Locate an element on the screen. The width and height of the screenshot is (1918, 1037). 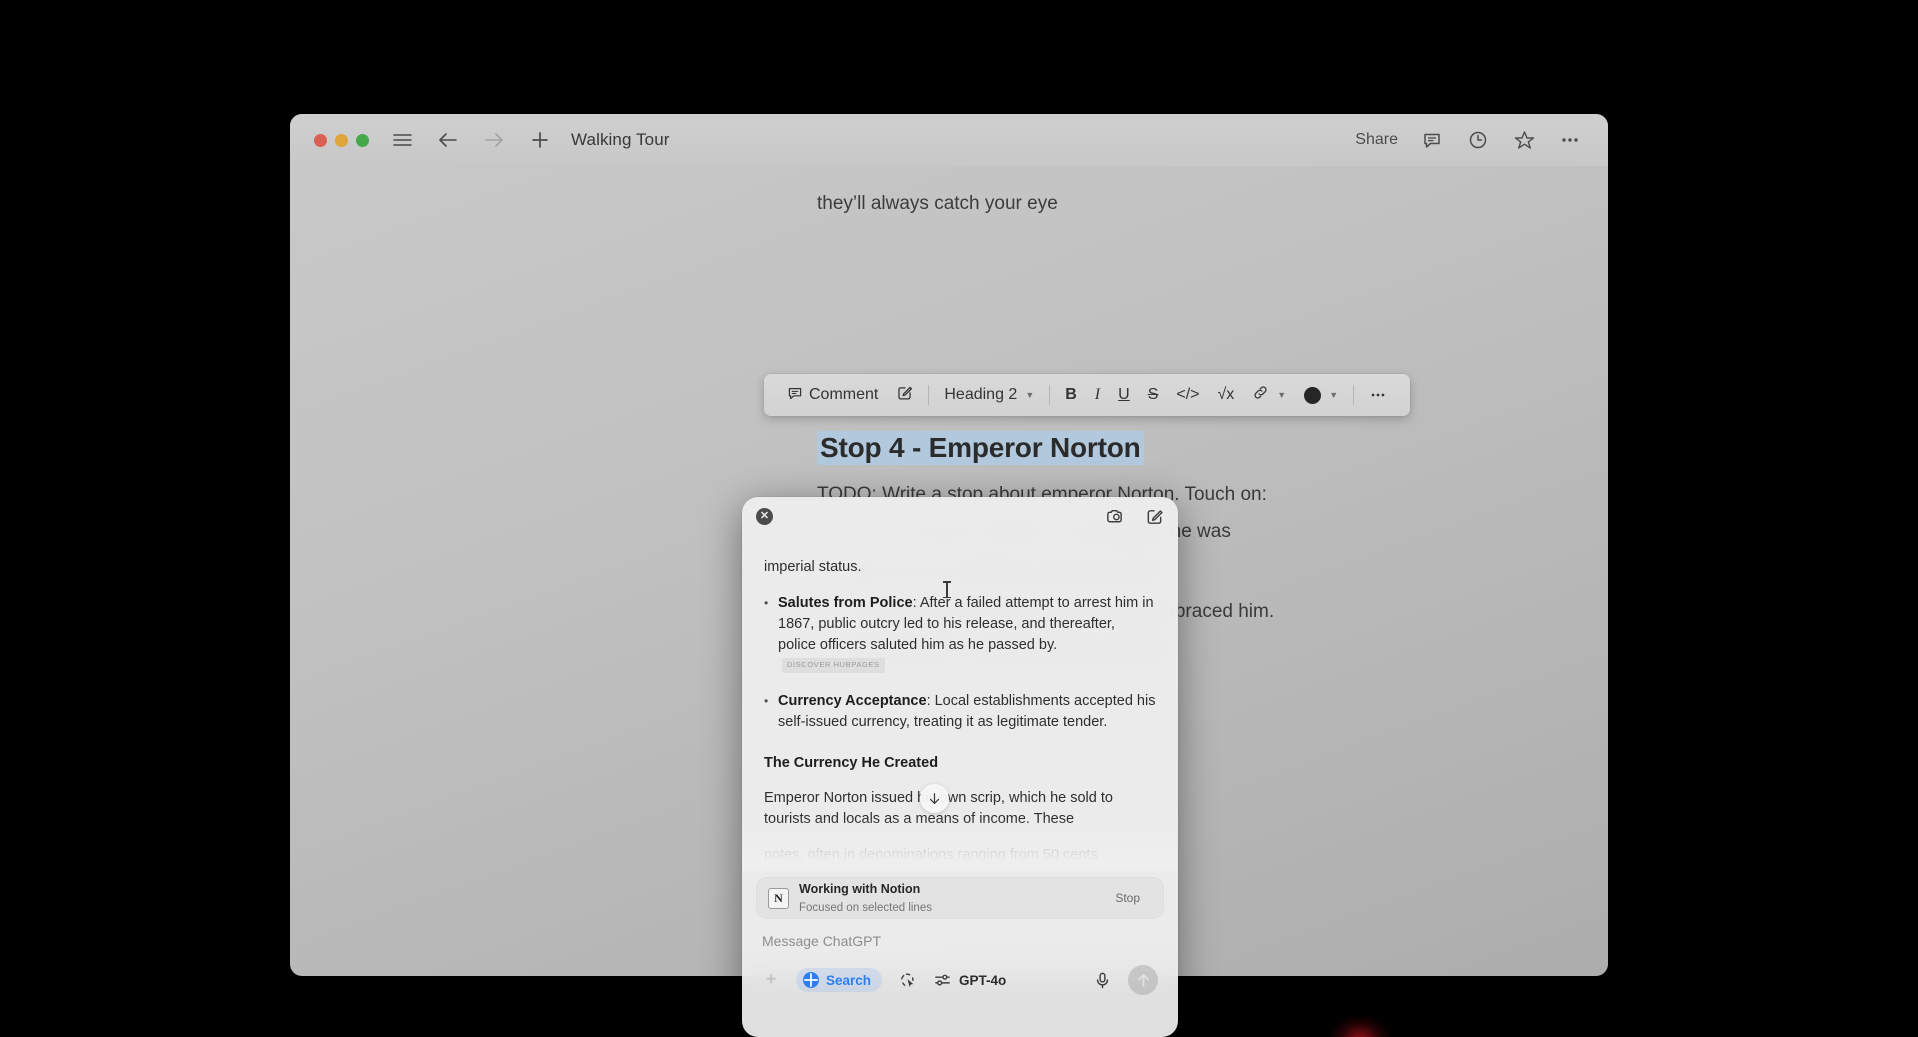
message-input: Message ChatGPT is located at coordinates (960, 941).